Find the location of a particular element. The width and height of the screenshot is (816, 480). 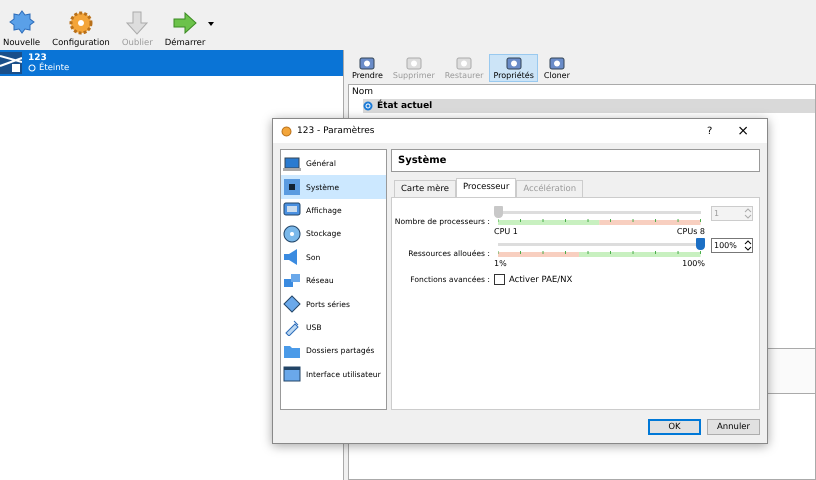

vm-name: 123 is located at coordinates (37, 58).